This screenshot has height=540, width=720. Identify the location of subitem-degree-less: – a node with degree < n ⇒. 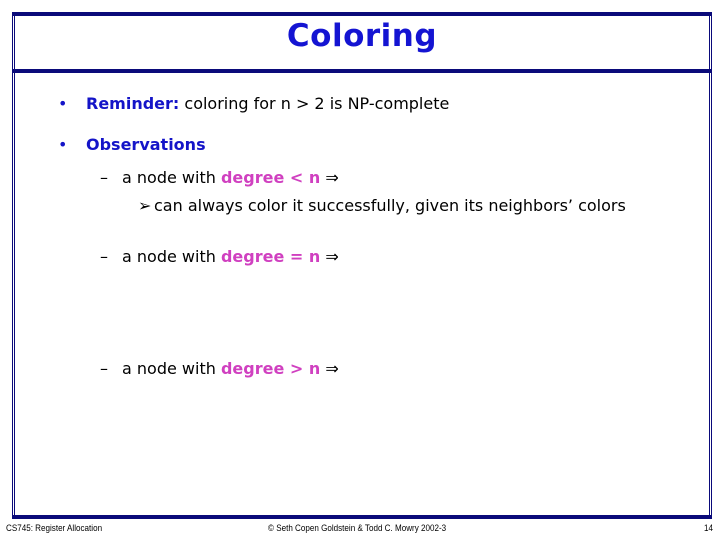
(219, 177).